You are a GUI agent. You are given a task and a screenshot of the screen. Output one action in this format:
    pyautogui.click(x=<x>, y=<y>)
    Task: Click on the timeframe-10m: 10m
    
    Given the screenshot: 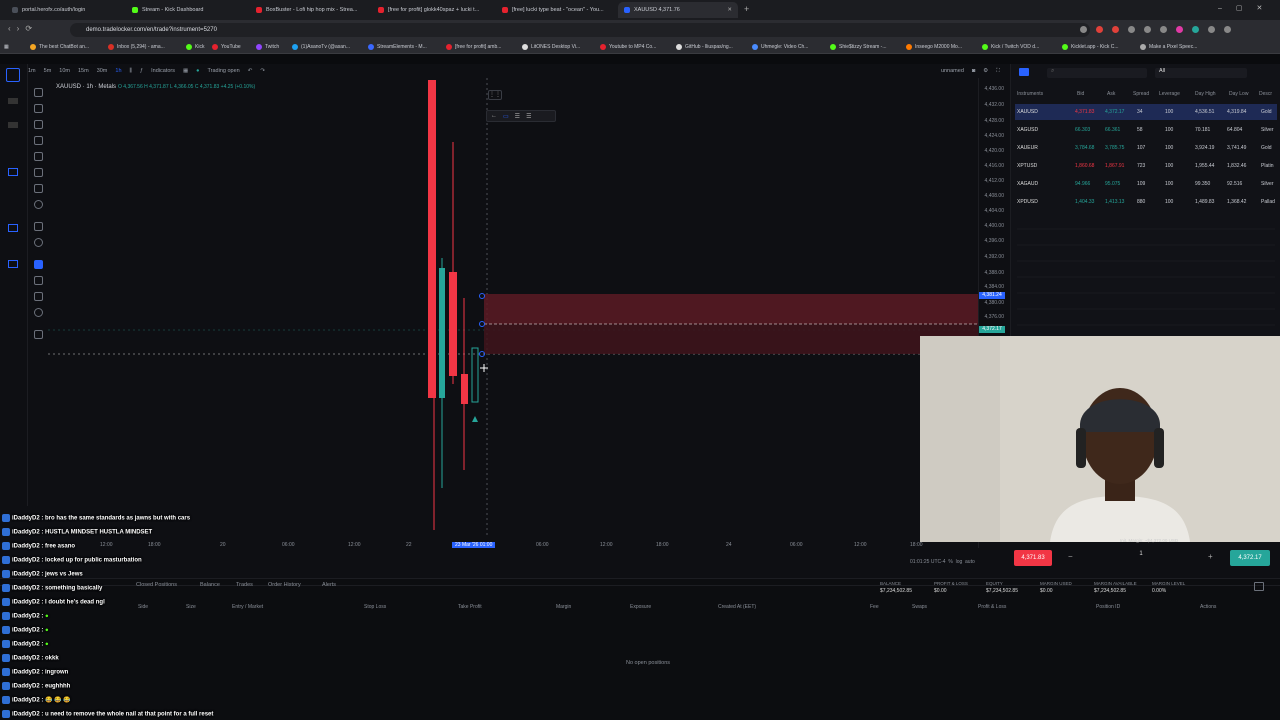 What is the action you would take?
    pyautogui.click(x=64, y=71)
    